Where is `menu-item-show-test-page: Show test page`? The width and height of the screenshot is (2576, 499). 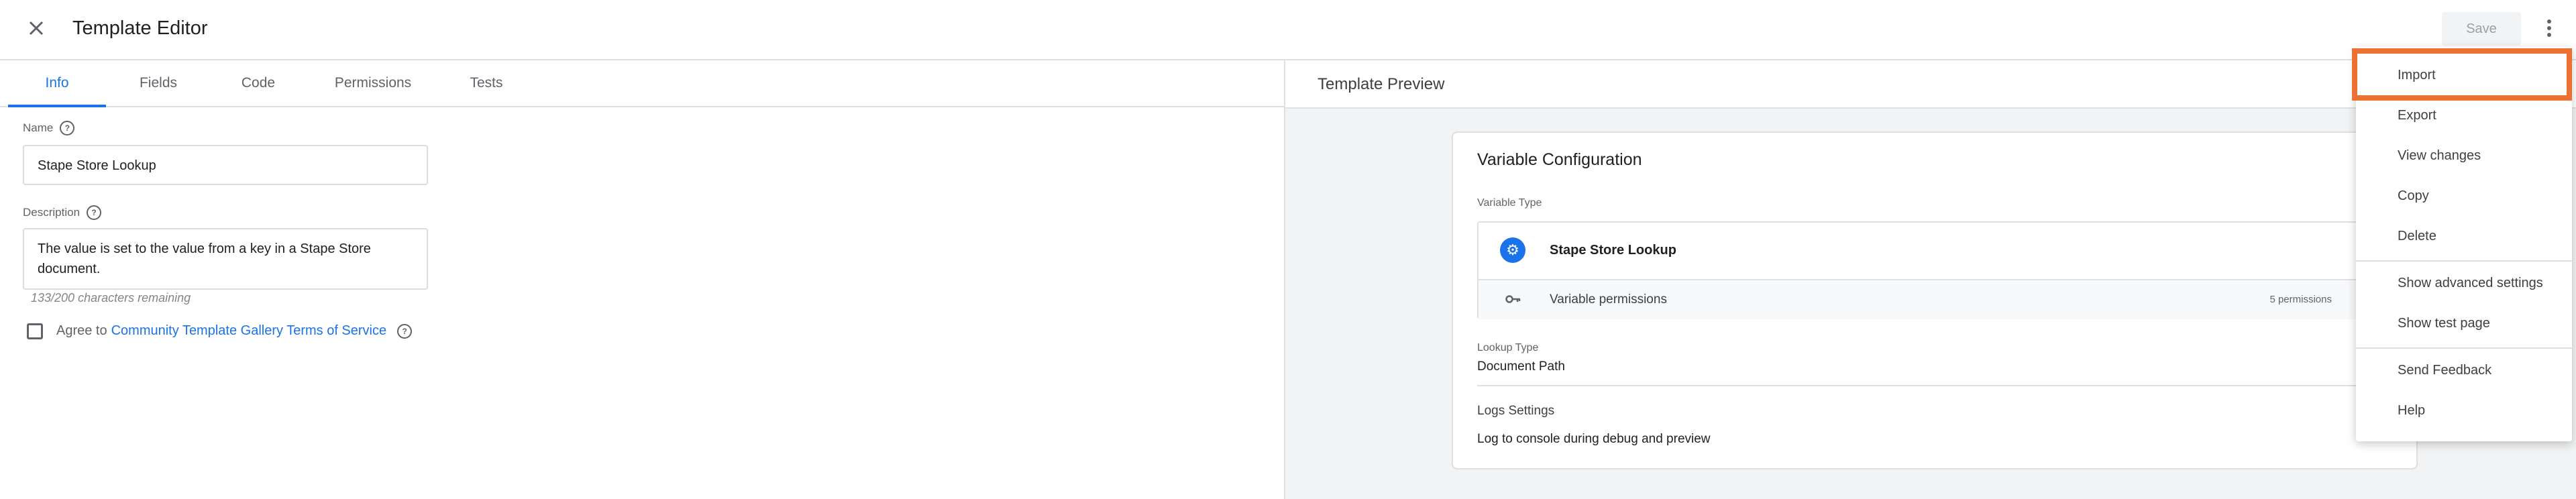
menu-item-show-test-page: Show test page is located at coordinates (2464, 323).